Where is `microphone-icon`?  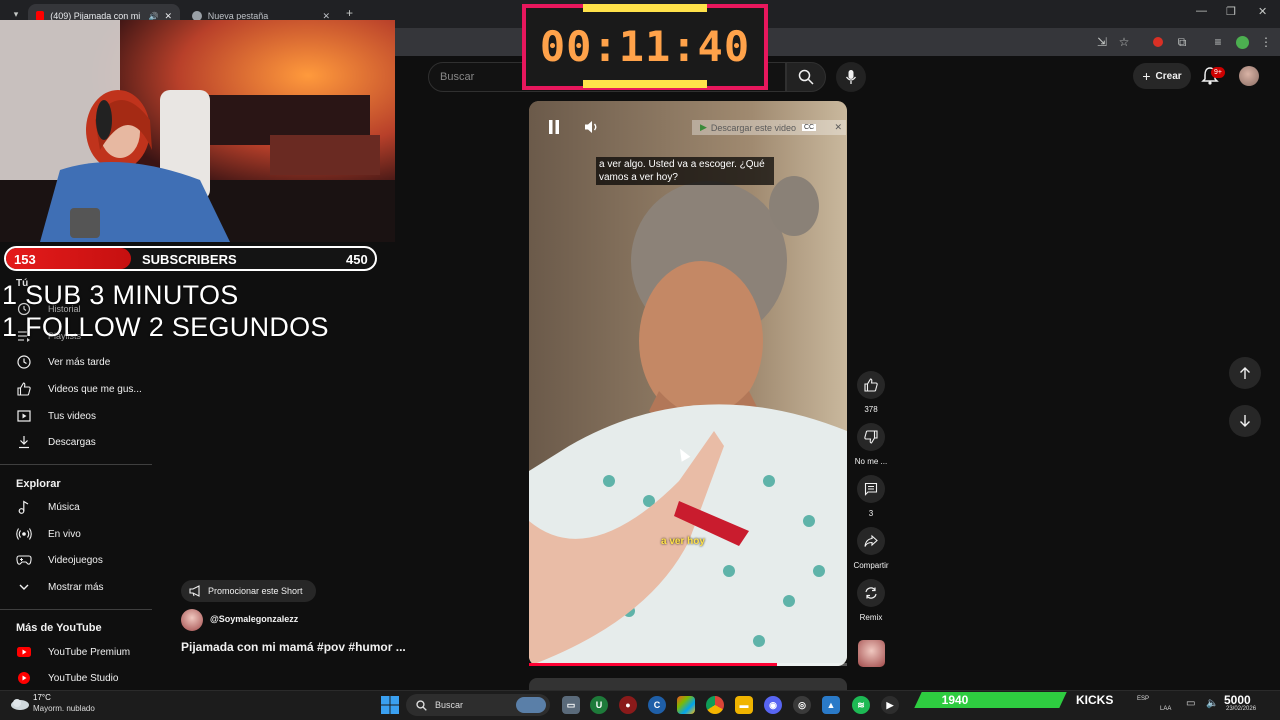 microphone-icon is located at coordinates (851, 77).